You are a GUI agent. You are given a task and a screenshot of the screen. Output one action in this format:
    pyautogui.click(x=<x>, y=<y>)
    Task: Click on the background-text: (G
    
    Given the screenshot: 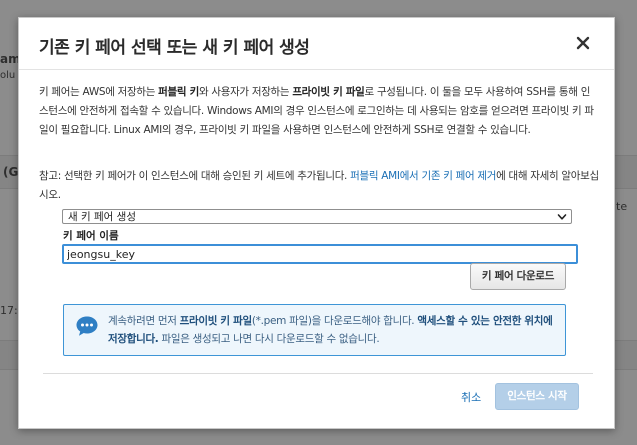 What is the action you would take?
    pyautogui.click(x=11, y=172)
    